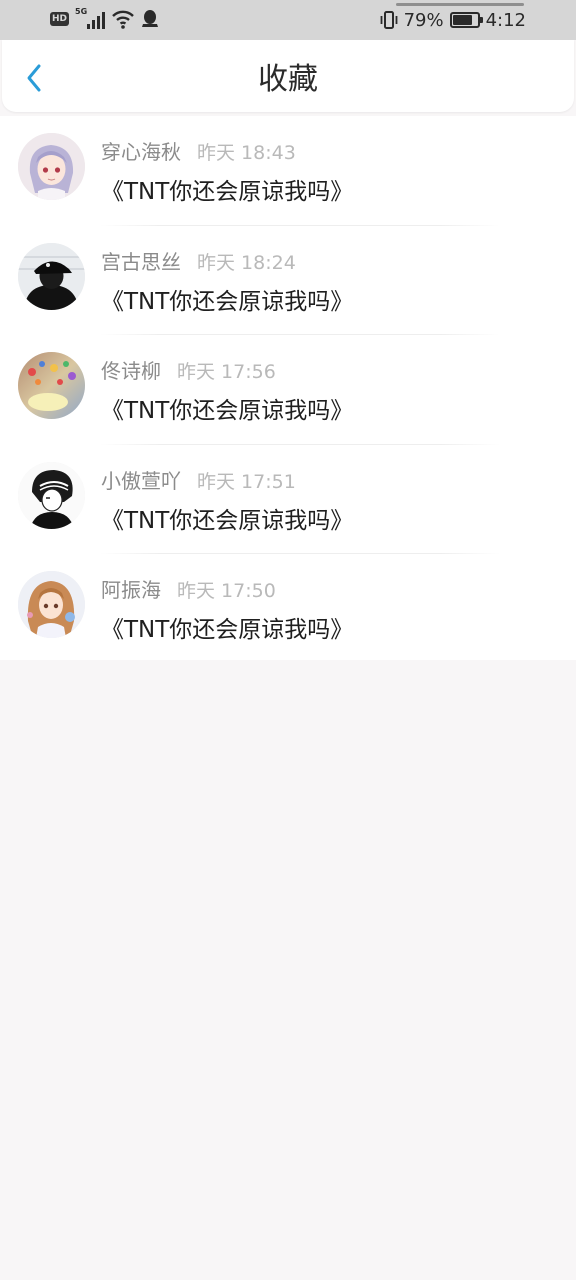 This screenshot has height=1280, width=576. I want to click on battery-percent: 79%, so click(423, 20).